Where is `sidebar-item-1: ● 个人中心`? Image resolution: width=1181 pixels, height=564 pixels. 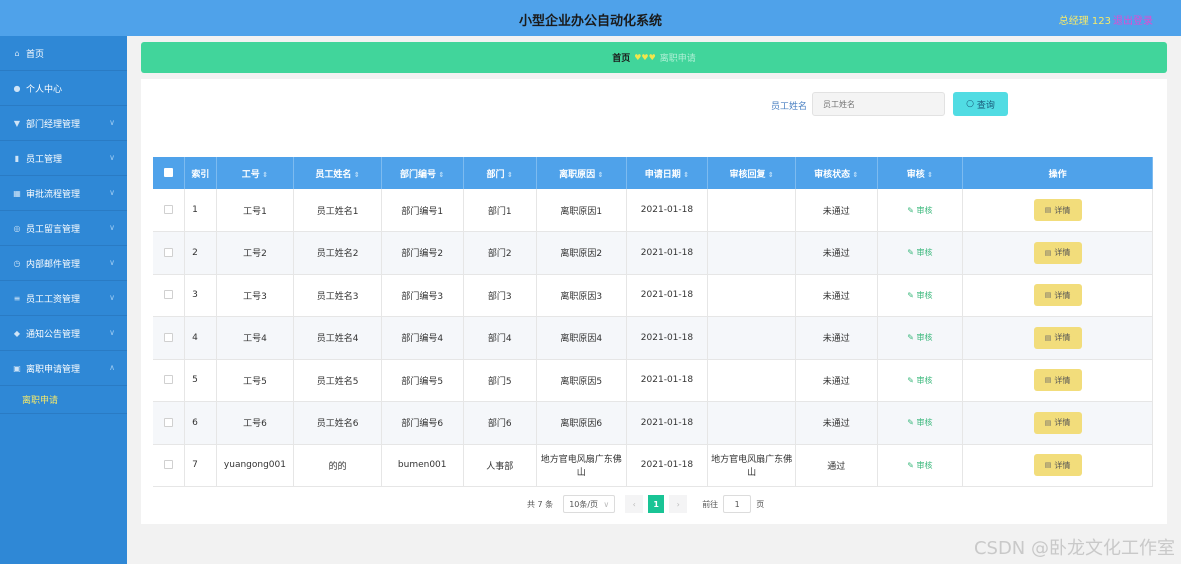 sidebar-item-1: ● 个人中心 is located at coordinates (63, 88).